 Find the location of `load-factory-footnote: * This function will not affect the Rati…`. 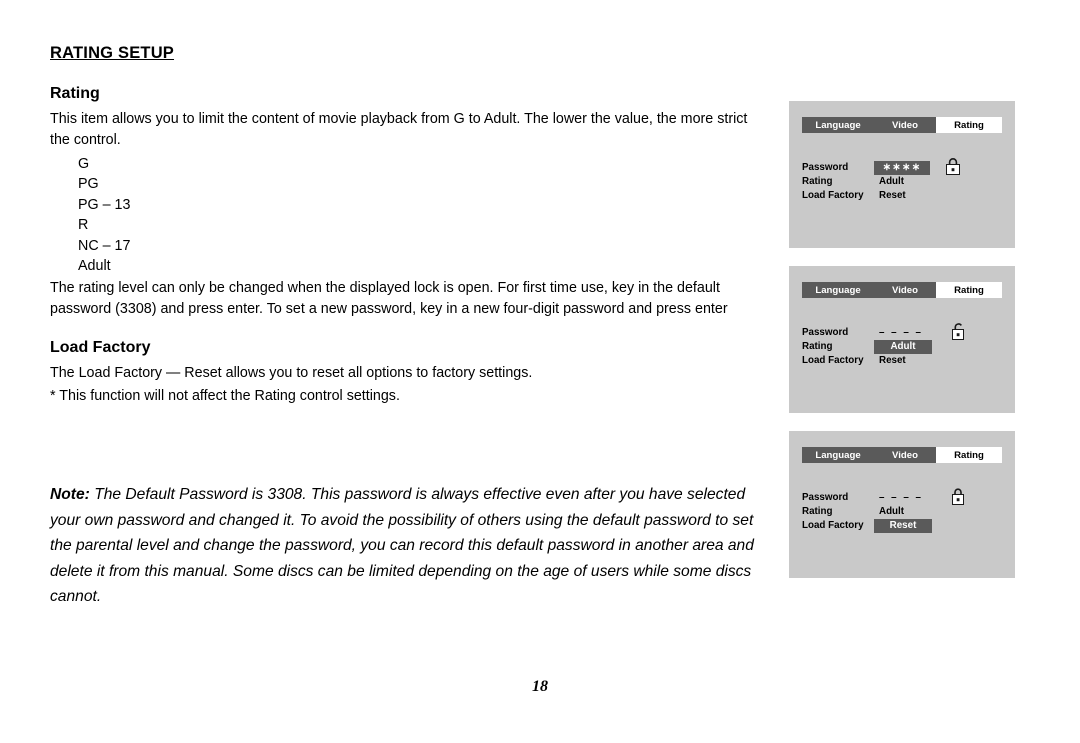

load-factory-footnote: * This function will not affect the Rati… is located at coordinates (225, 395).